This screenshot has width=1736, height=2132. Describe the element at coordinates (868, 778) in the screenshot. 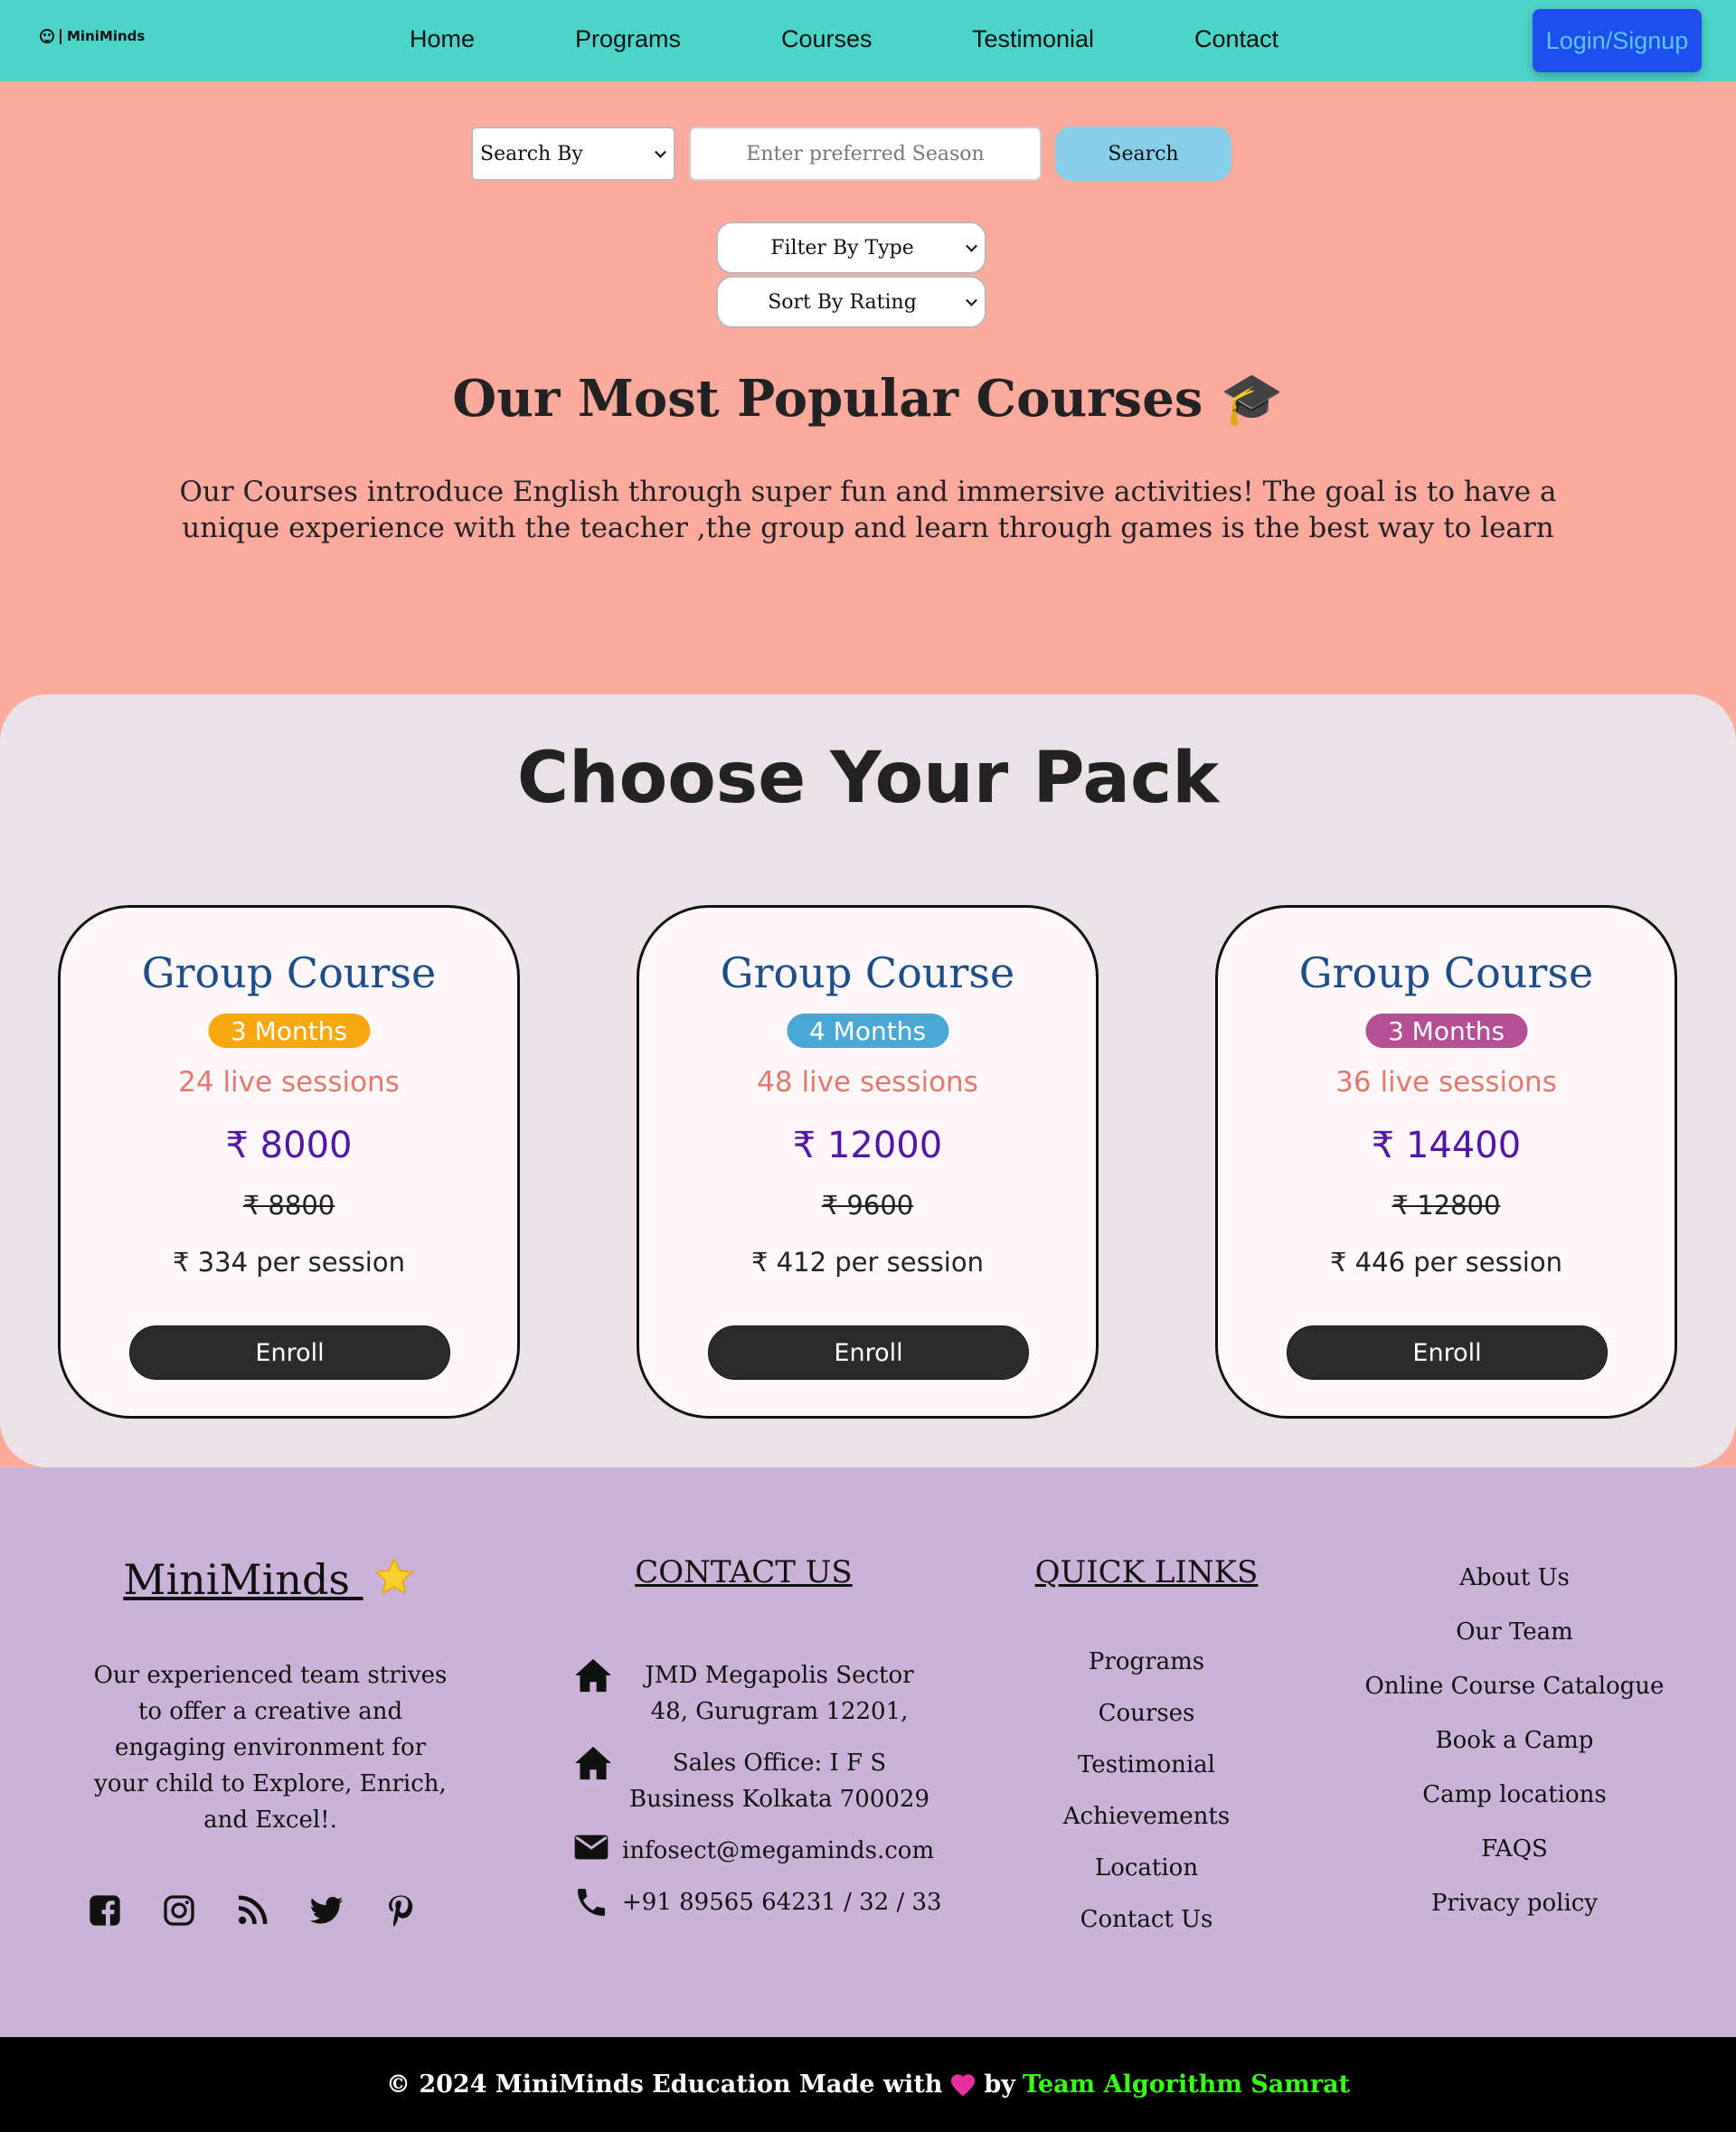

I see `choose-pack-title: Choose Your Pack` at that location.